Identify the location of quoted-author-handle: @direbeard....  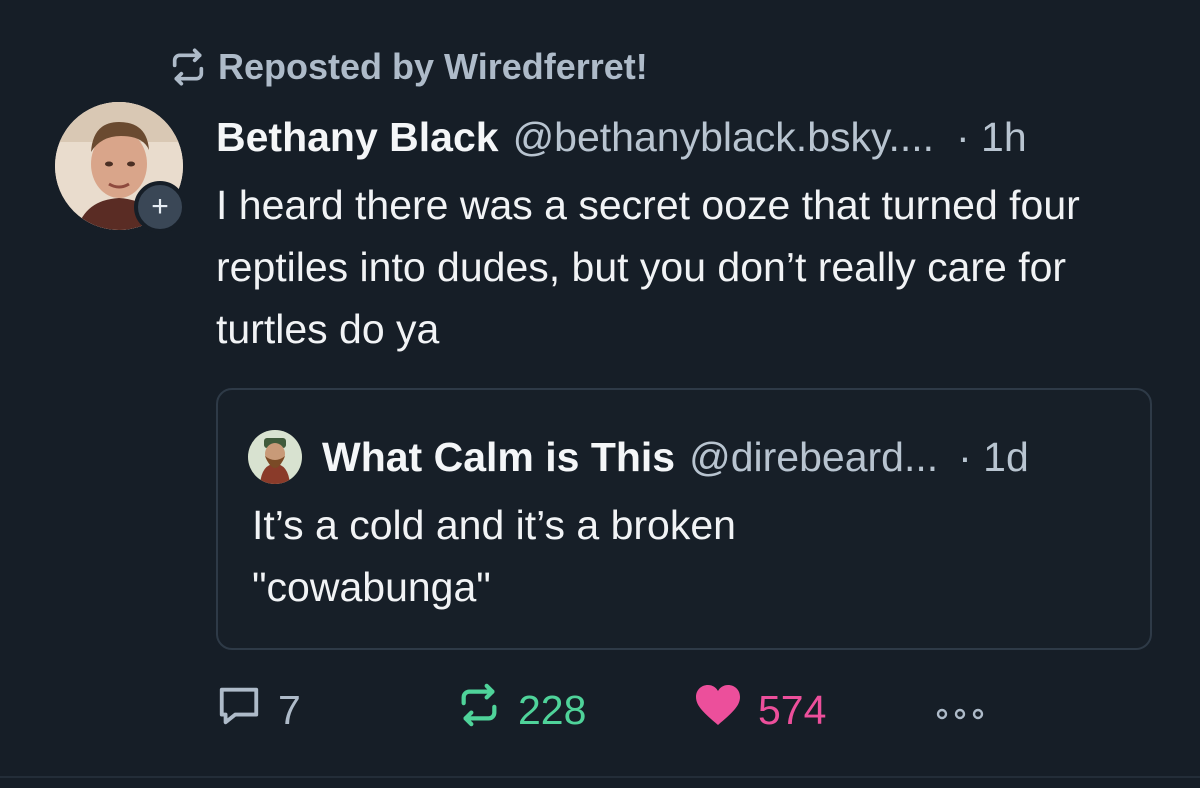
(813, 457).